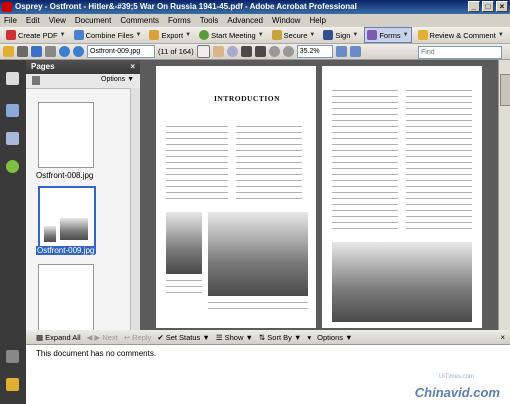 The height and width of the screenshot is (404, 510). What do you see at coordinates (457, 392) in the screenshot?
I see `watermark: Chinavid.com` at bounding box center [457, 392].